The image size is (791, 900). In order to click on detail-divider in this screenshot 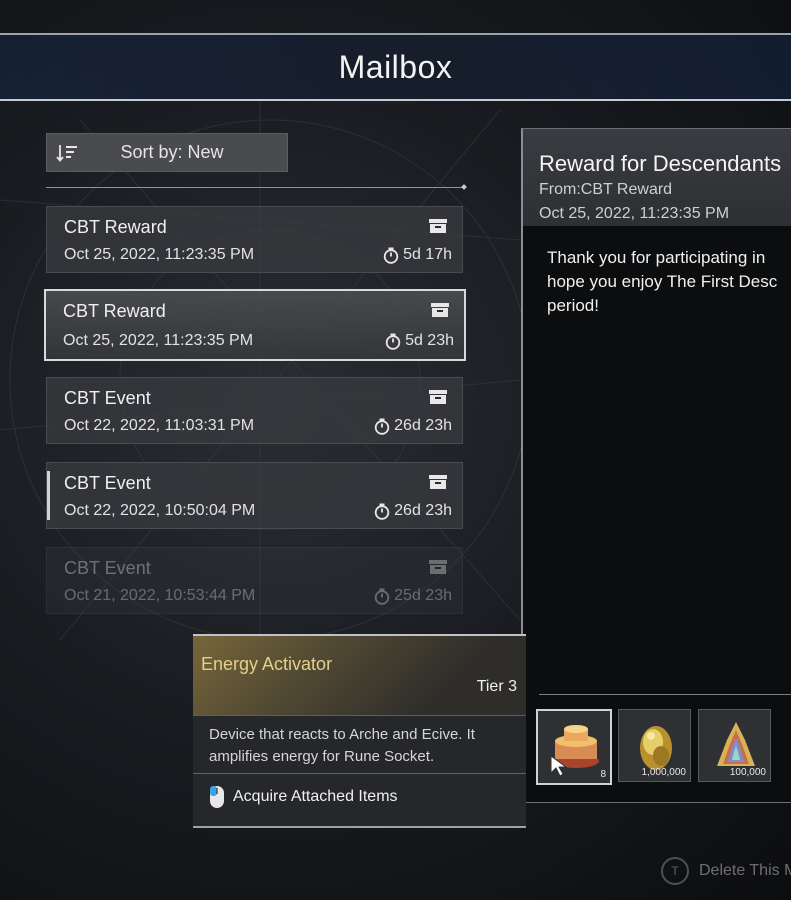, I will do `click(665, 694)`.